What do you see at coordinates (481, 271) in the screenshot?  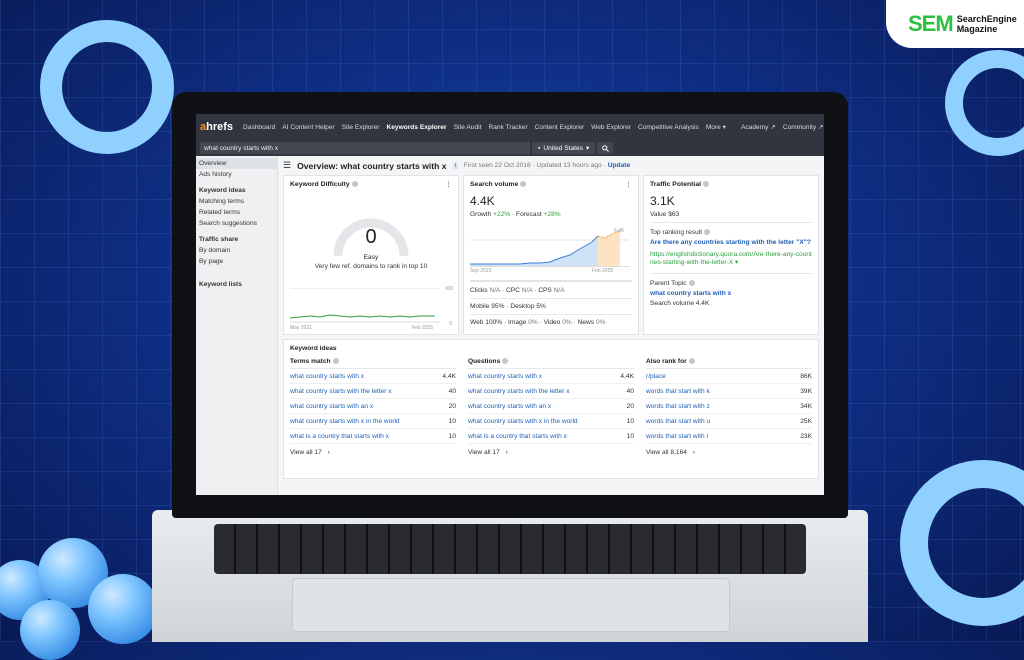 I see `sv-axis-start: Sep 2015` at bounding box center [481, 271].